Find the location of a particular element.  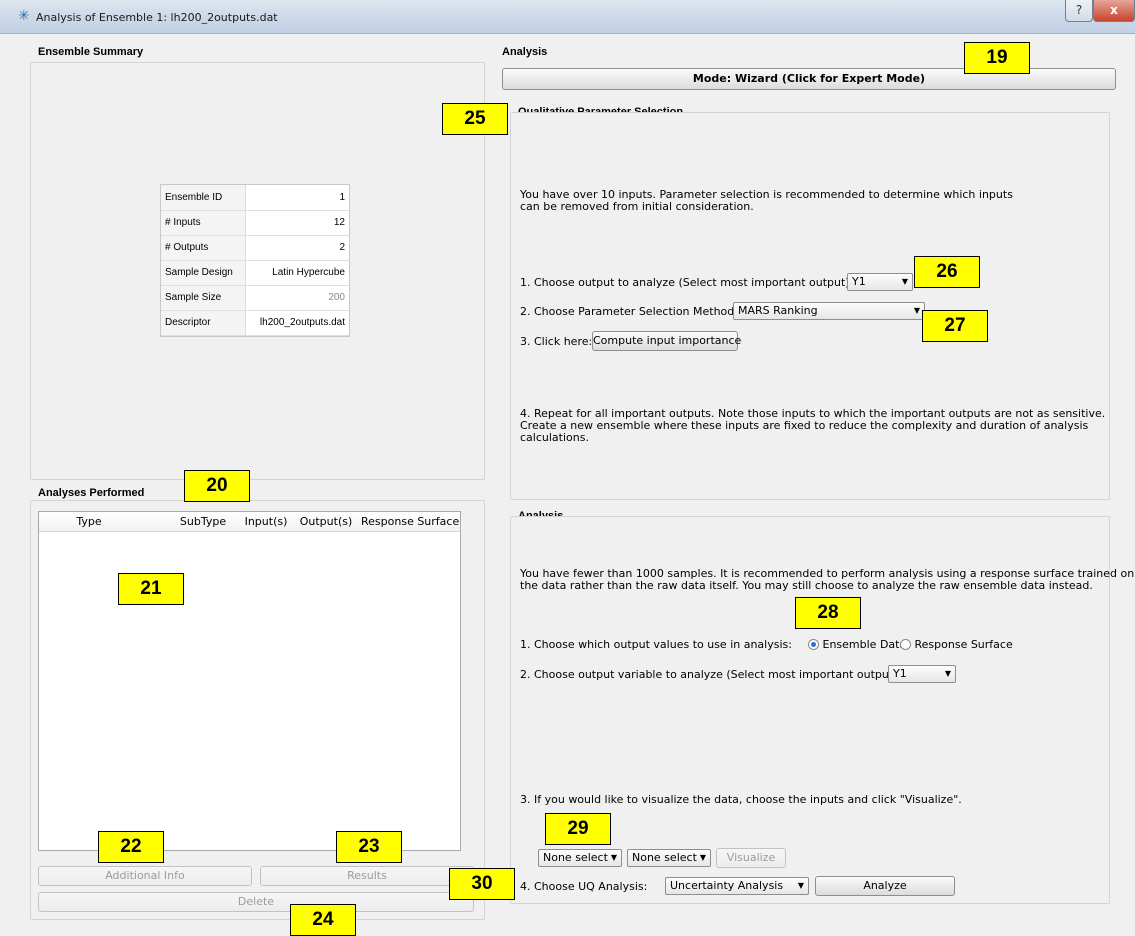

summary-value: 200 is located at coordinates (297, 298).